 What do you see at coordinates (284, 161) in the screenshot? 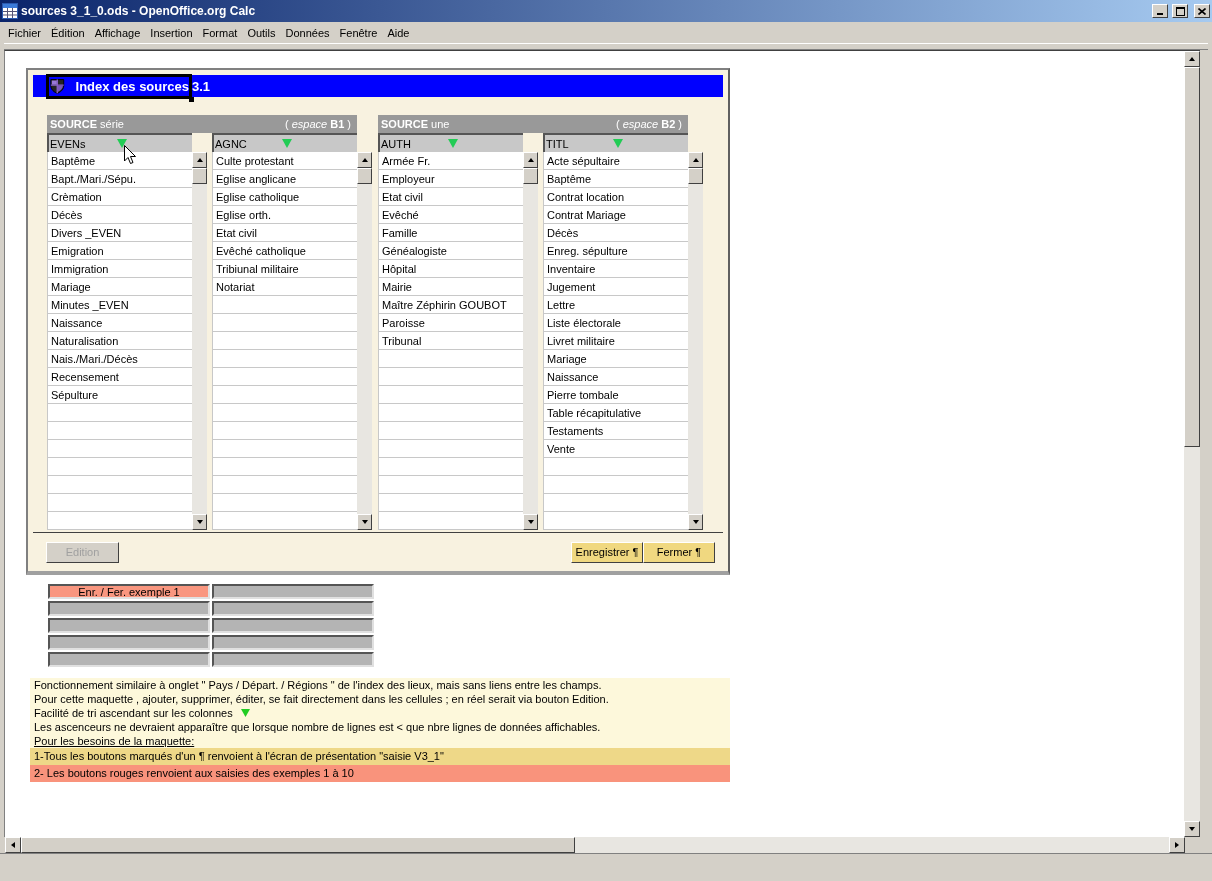
I see `list-item: Culte protestant` at bounding box center [284, 161].